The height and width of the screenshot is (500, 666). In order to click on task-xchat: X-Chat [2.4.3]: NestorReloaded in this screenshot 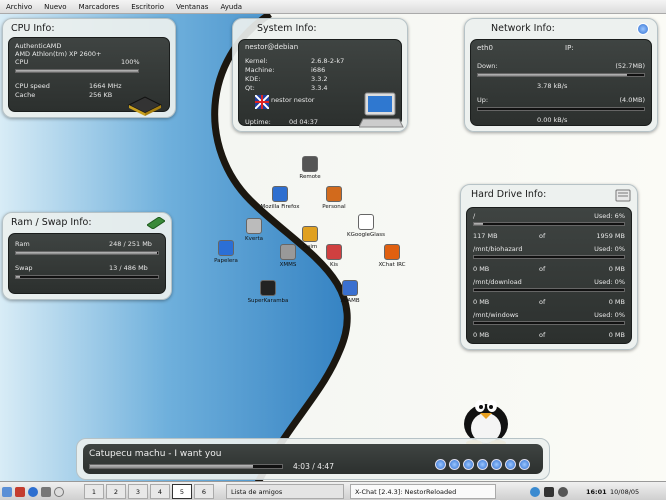, I will do `click(423, 491)`.